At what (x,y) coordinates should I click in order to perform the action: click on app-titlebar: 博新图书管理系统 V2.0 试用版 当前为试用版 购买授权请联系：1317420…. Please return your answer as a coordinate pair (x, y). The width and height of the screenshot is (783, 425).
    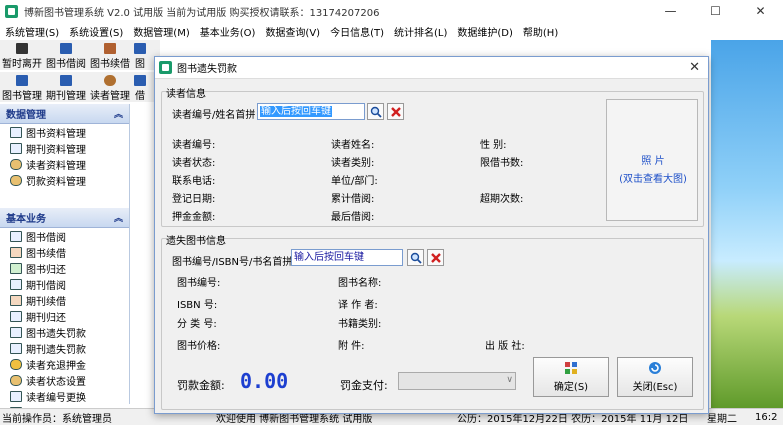
    Looking at the image, I should click on (391, 11).